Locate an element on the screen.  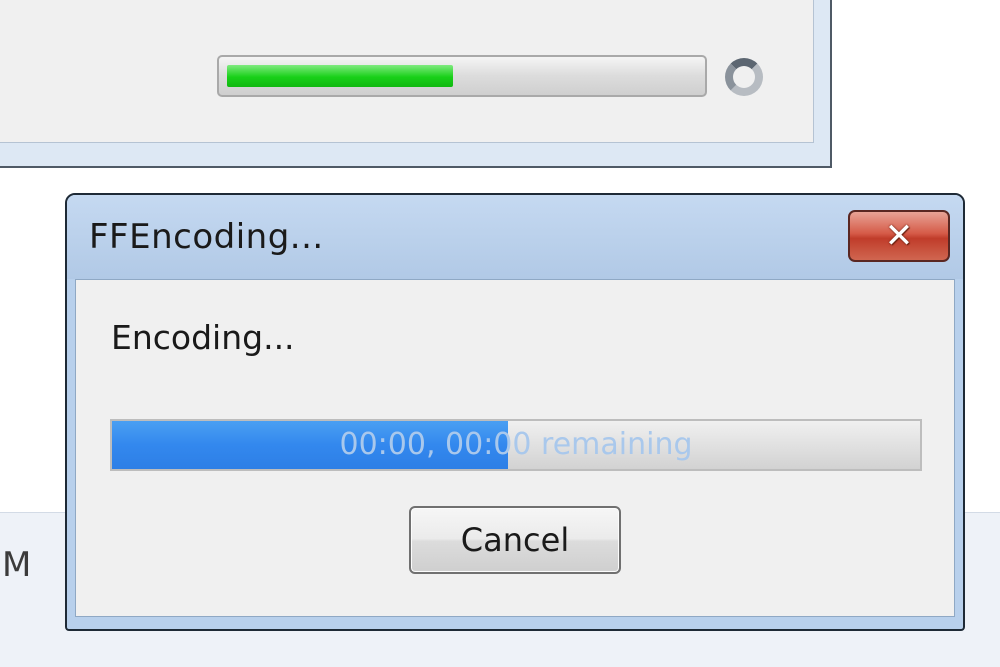
close-button: ✕ is located at coordinates (899, 236).